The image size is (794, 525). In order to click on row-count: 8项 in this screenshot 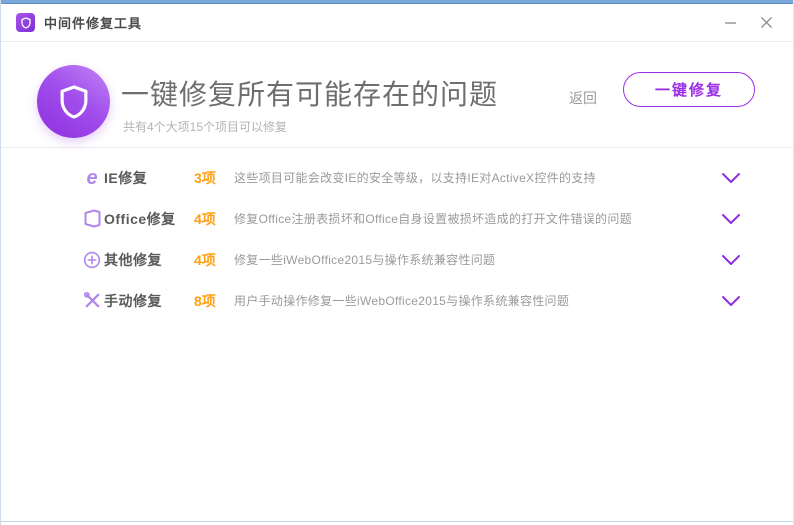, I will do `click(205, 300)`.